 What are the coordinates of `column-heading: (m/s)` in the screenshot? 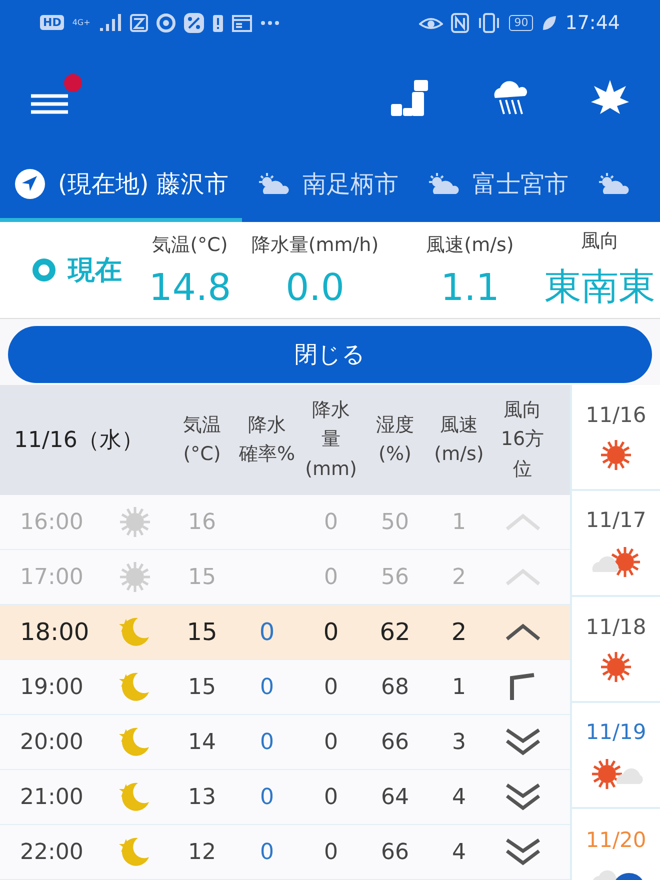 It's located at (459, 454).